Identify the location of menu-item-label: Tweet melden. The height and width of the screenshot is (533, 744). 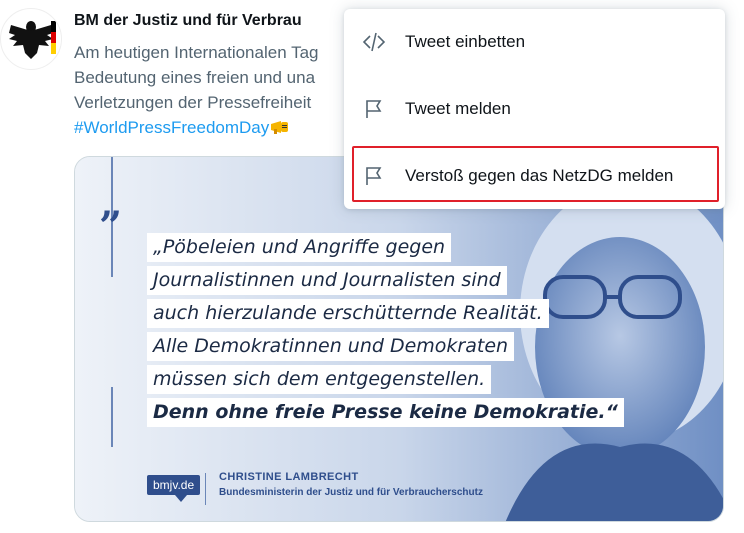
(458, 108).